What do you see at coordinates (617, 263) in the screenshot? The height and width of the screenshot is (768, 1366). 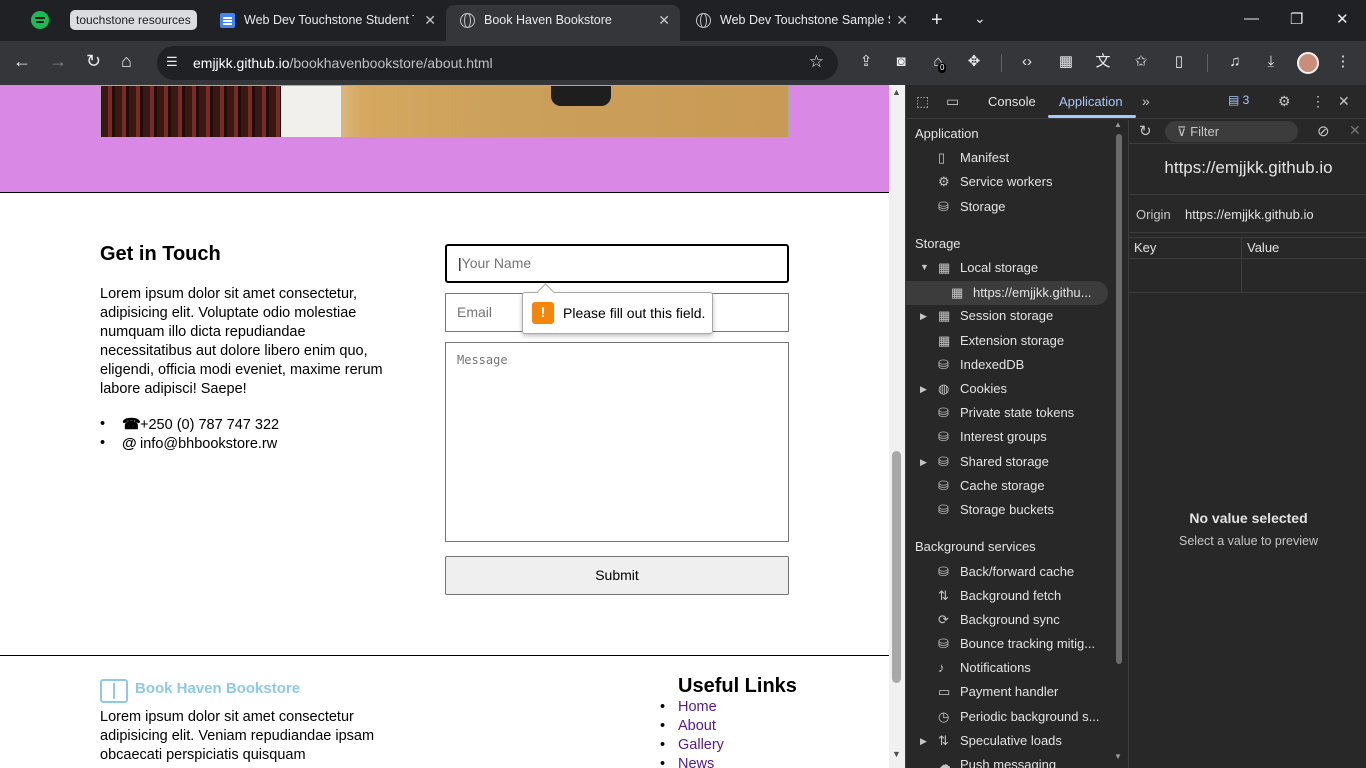 I see `name-input: |Your Name` at bounding box center [617, 263].